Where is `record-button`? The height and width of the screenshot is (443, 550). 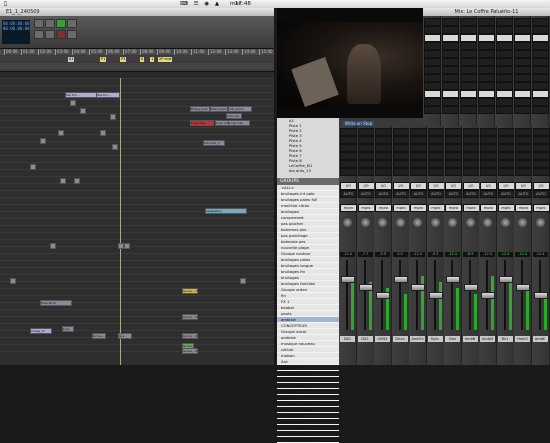
record-button is located at coordinates (61, 34).